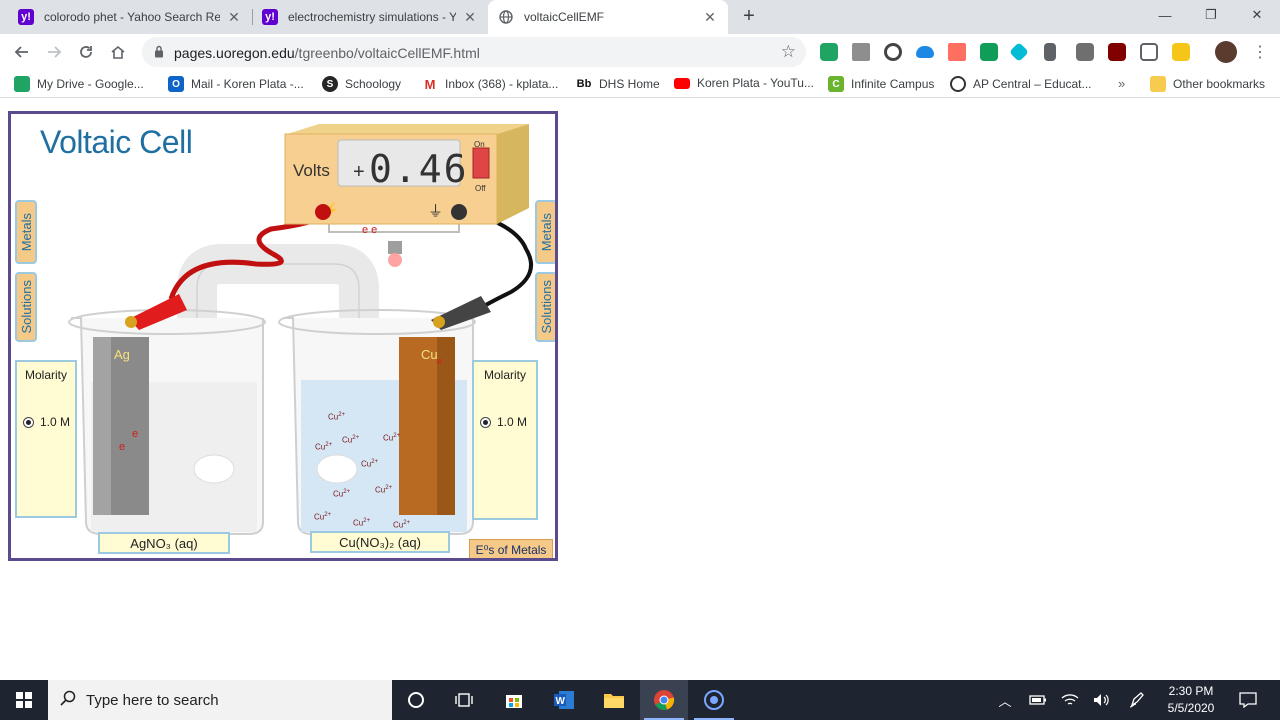 Image resolution: width=1280 pixels, height=720 pixels. What do you see at coordinates (614, 700) in the screenshot?
I see `file-explorer-icon` at bounding box center [614, 700].